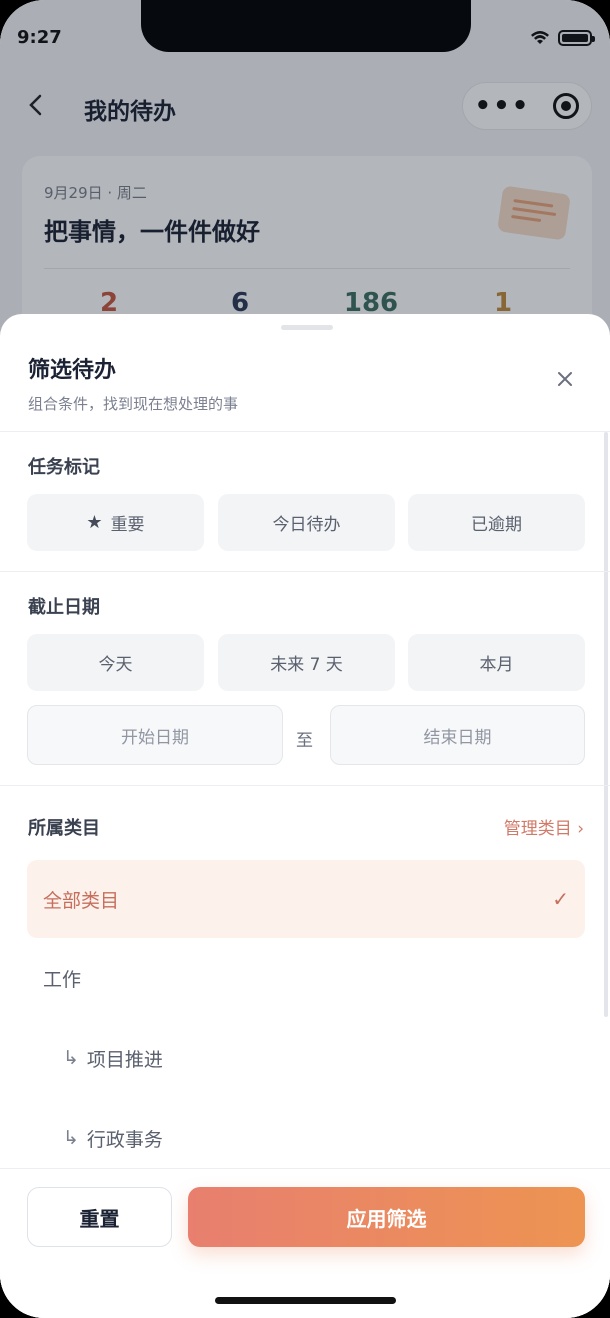 The image size is (610, 1318). What do you see at coordinates (72, 370) in the screenshot?
I see `sheet-title: 筛选待办` at bounding box center [72, 370].